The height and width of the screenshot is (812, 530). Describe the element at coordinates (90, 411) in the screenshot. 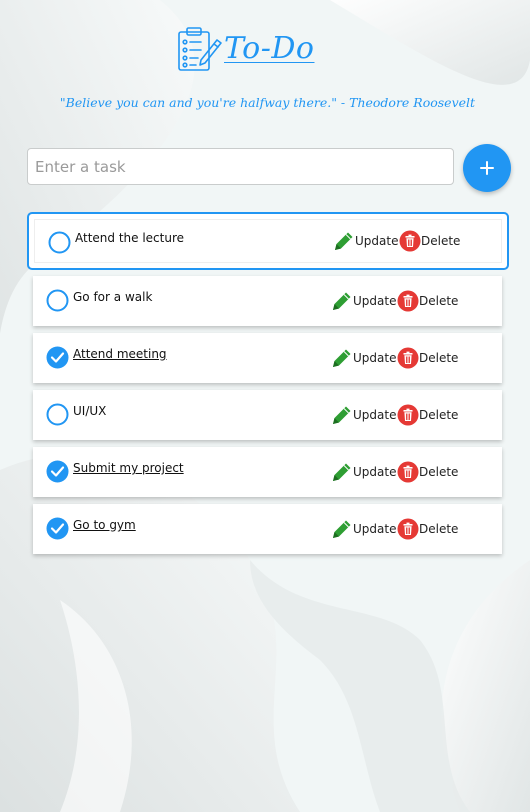

I see `task-text: UI/UX` at that location.